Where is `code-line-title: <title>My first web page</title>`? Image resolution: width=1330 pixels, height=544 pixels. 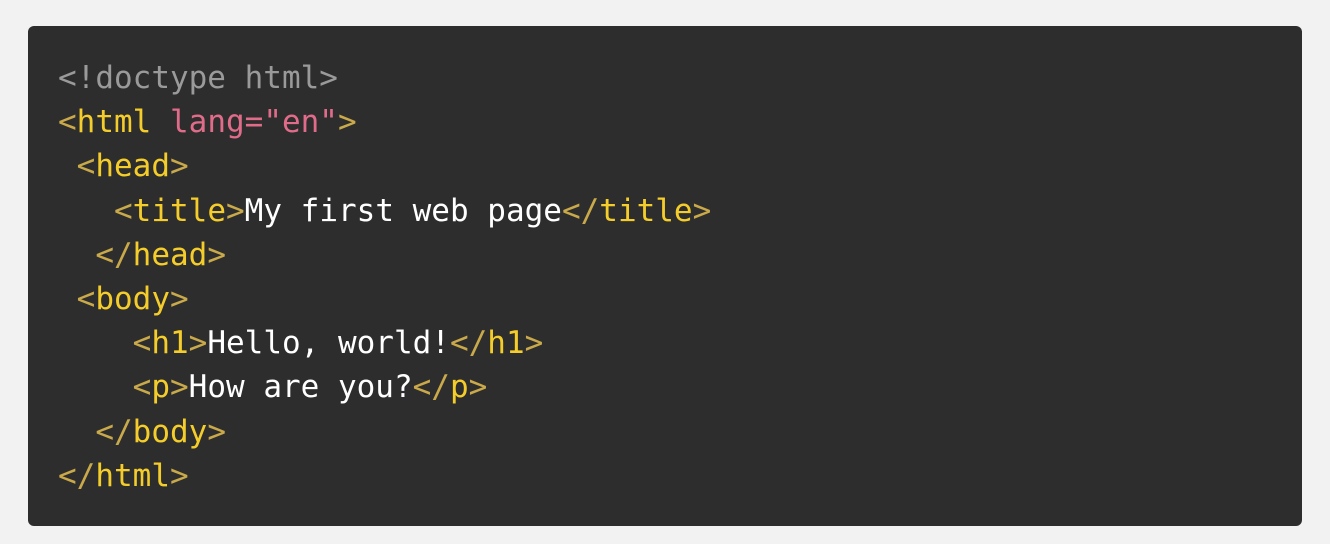
code-line-title: <title>My first web page</title> is located at coordinates (384, 211).